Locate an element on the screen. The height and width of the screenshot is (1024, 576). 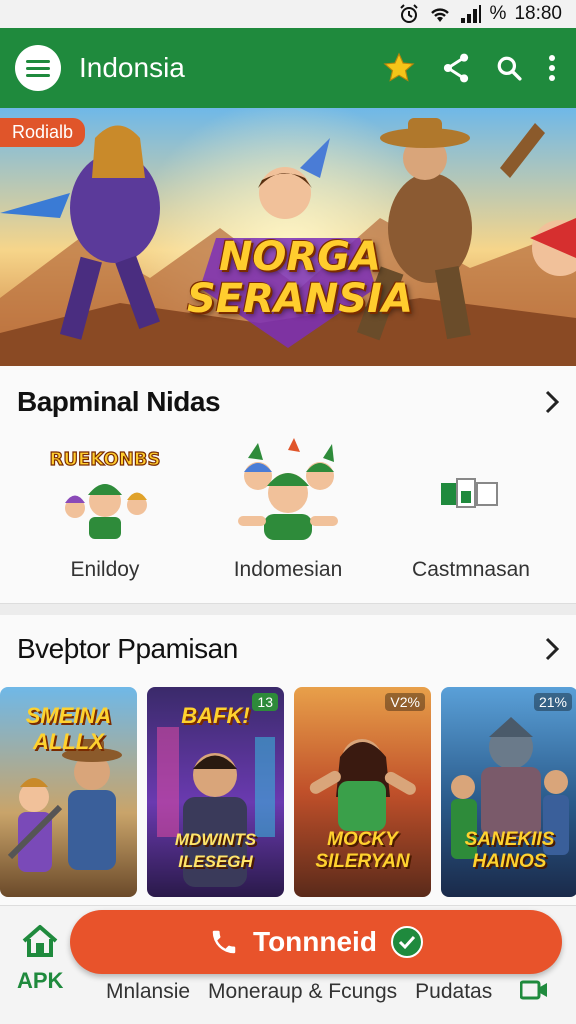
game-title-top: SMEINA ALLLX is located at coordinates (68, 728).